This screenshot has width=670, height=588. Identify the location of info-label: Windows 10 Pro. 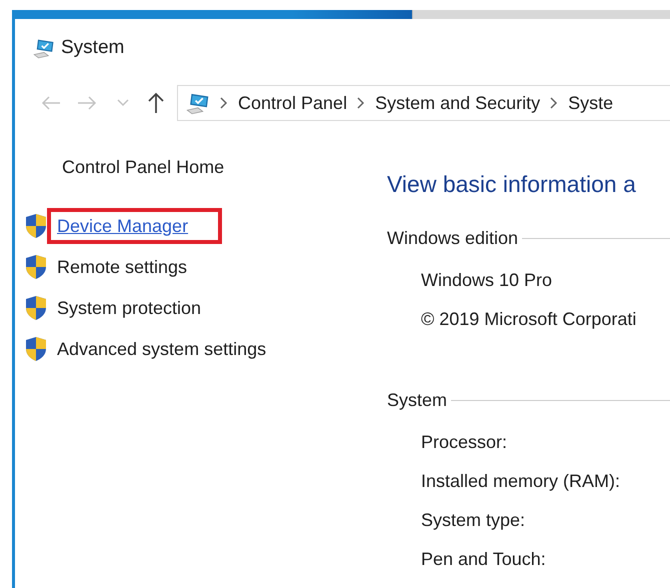
(487, 280).